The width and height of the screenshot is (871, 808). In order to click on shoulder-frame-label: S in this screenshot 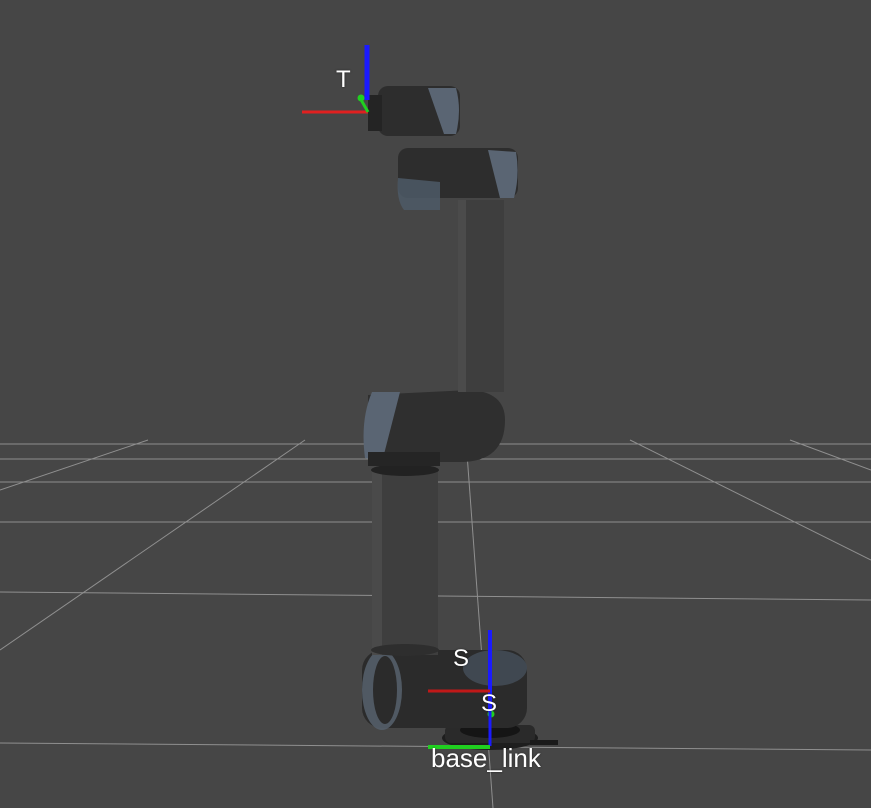, I will do `click(461, 658)`.